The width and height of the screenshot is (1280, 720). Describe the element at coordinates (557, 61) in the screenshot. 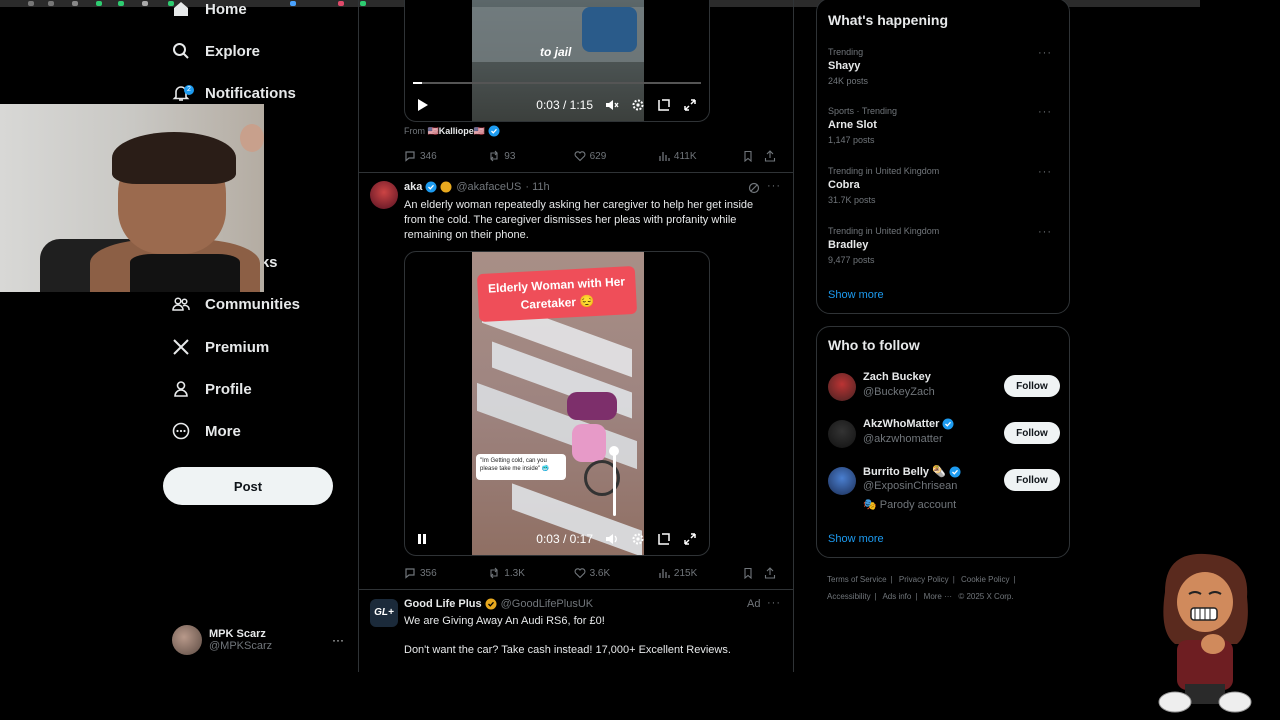

I see `tweet1-video: to jail 0:03 / 1:15` at that location.